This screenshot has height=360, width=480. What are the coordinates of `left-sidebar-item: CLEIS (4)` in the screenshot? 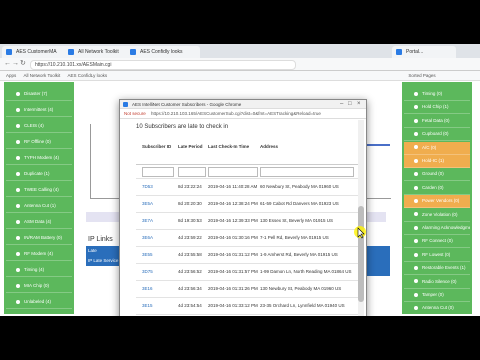 It's located at (39, 126).